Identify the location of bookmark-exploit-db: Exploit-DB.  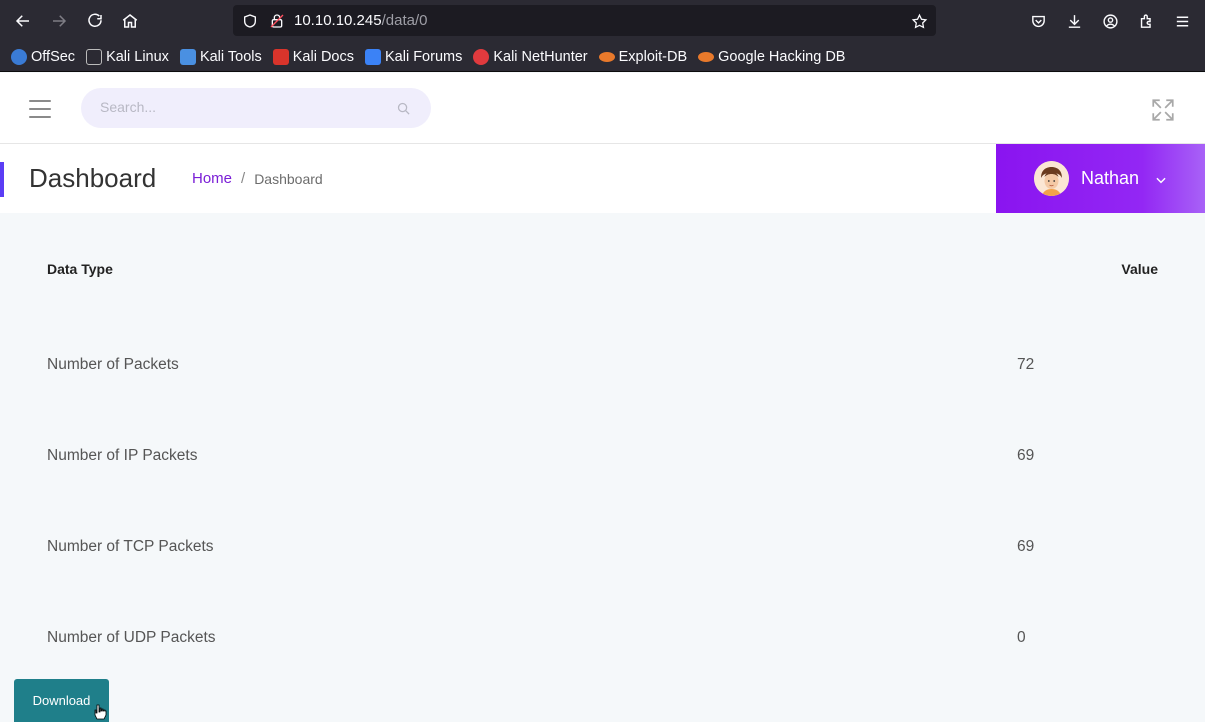
(642, 57).